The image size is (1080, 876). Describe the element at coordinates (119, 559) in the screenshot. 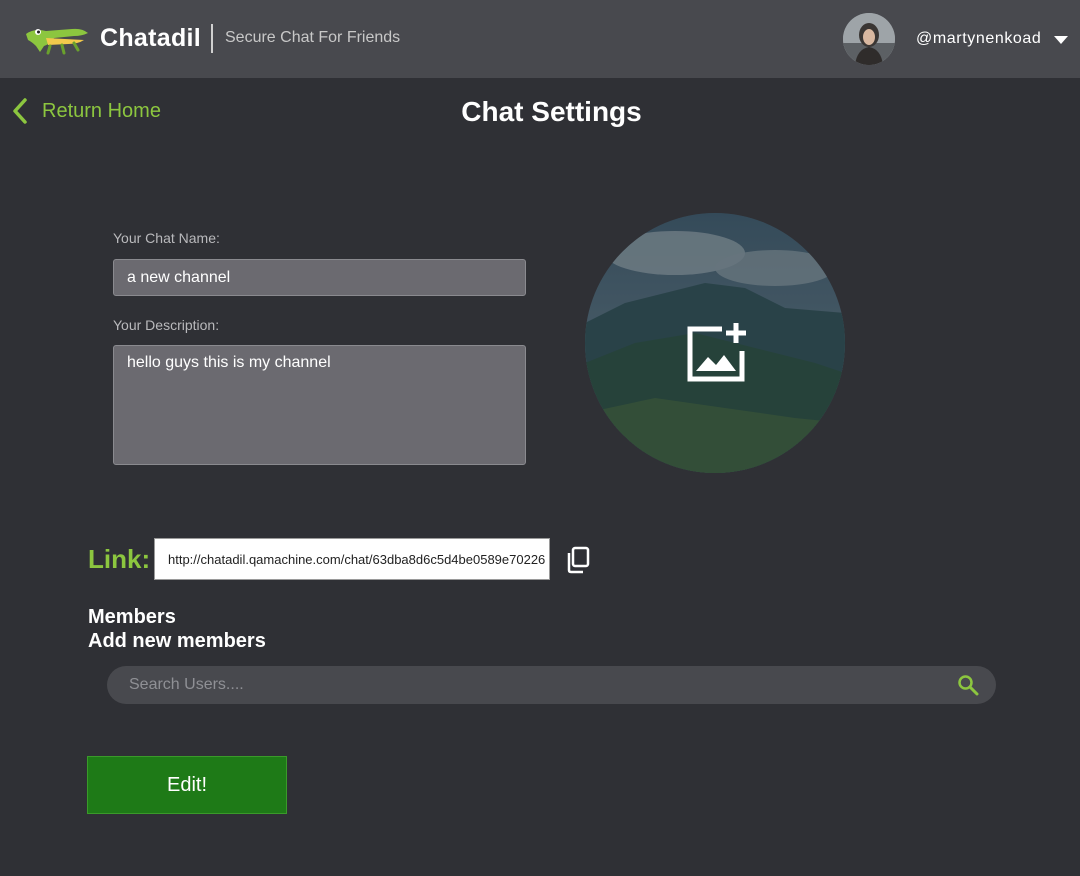

I see `link-label: Link:` at that location.